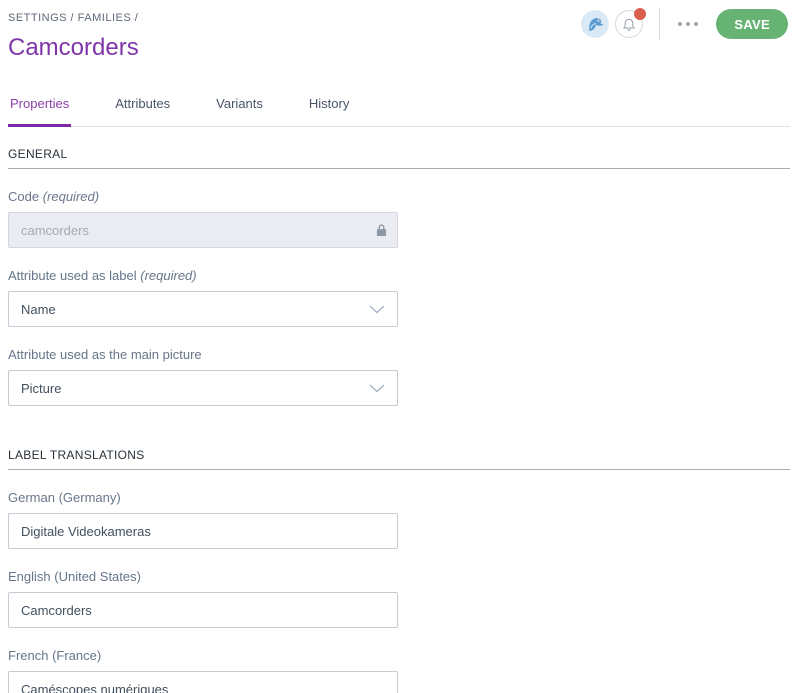 The width and height of the screenshot is (798, 693). What do you see at coordinates (203, 670) in the screenshot?
I see `translation-field-group-fr: French (France)` at bounding box center [203, 670].